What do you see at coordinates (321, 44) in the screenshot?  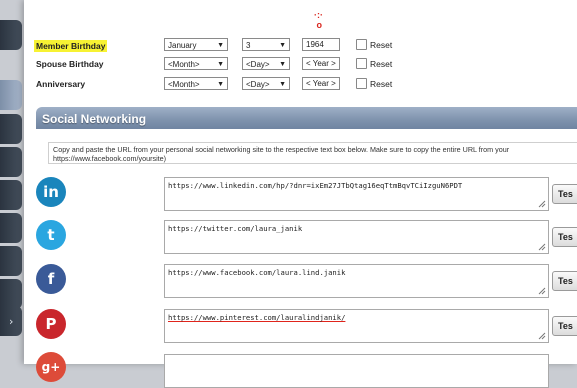 I see `member-birthday-year-input: 1964` at bounding box center [321, 44].